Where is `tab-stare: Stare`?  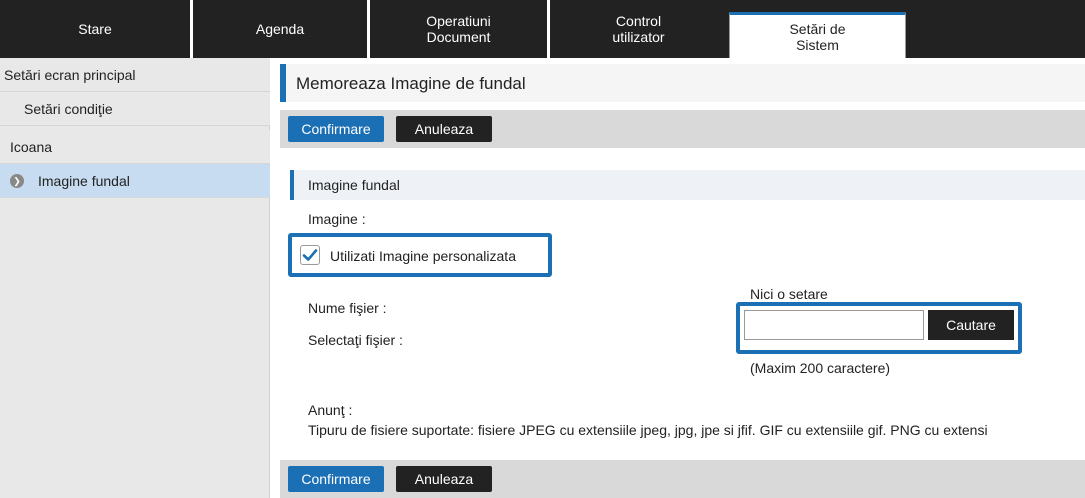 tab-stare: Stare is located at coordinates (95, 29).